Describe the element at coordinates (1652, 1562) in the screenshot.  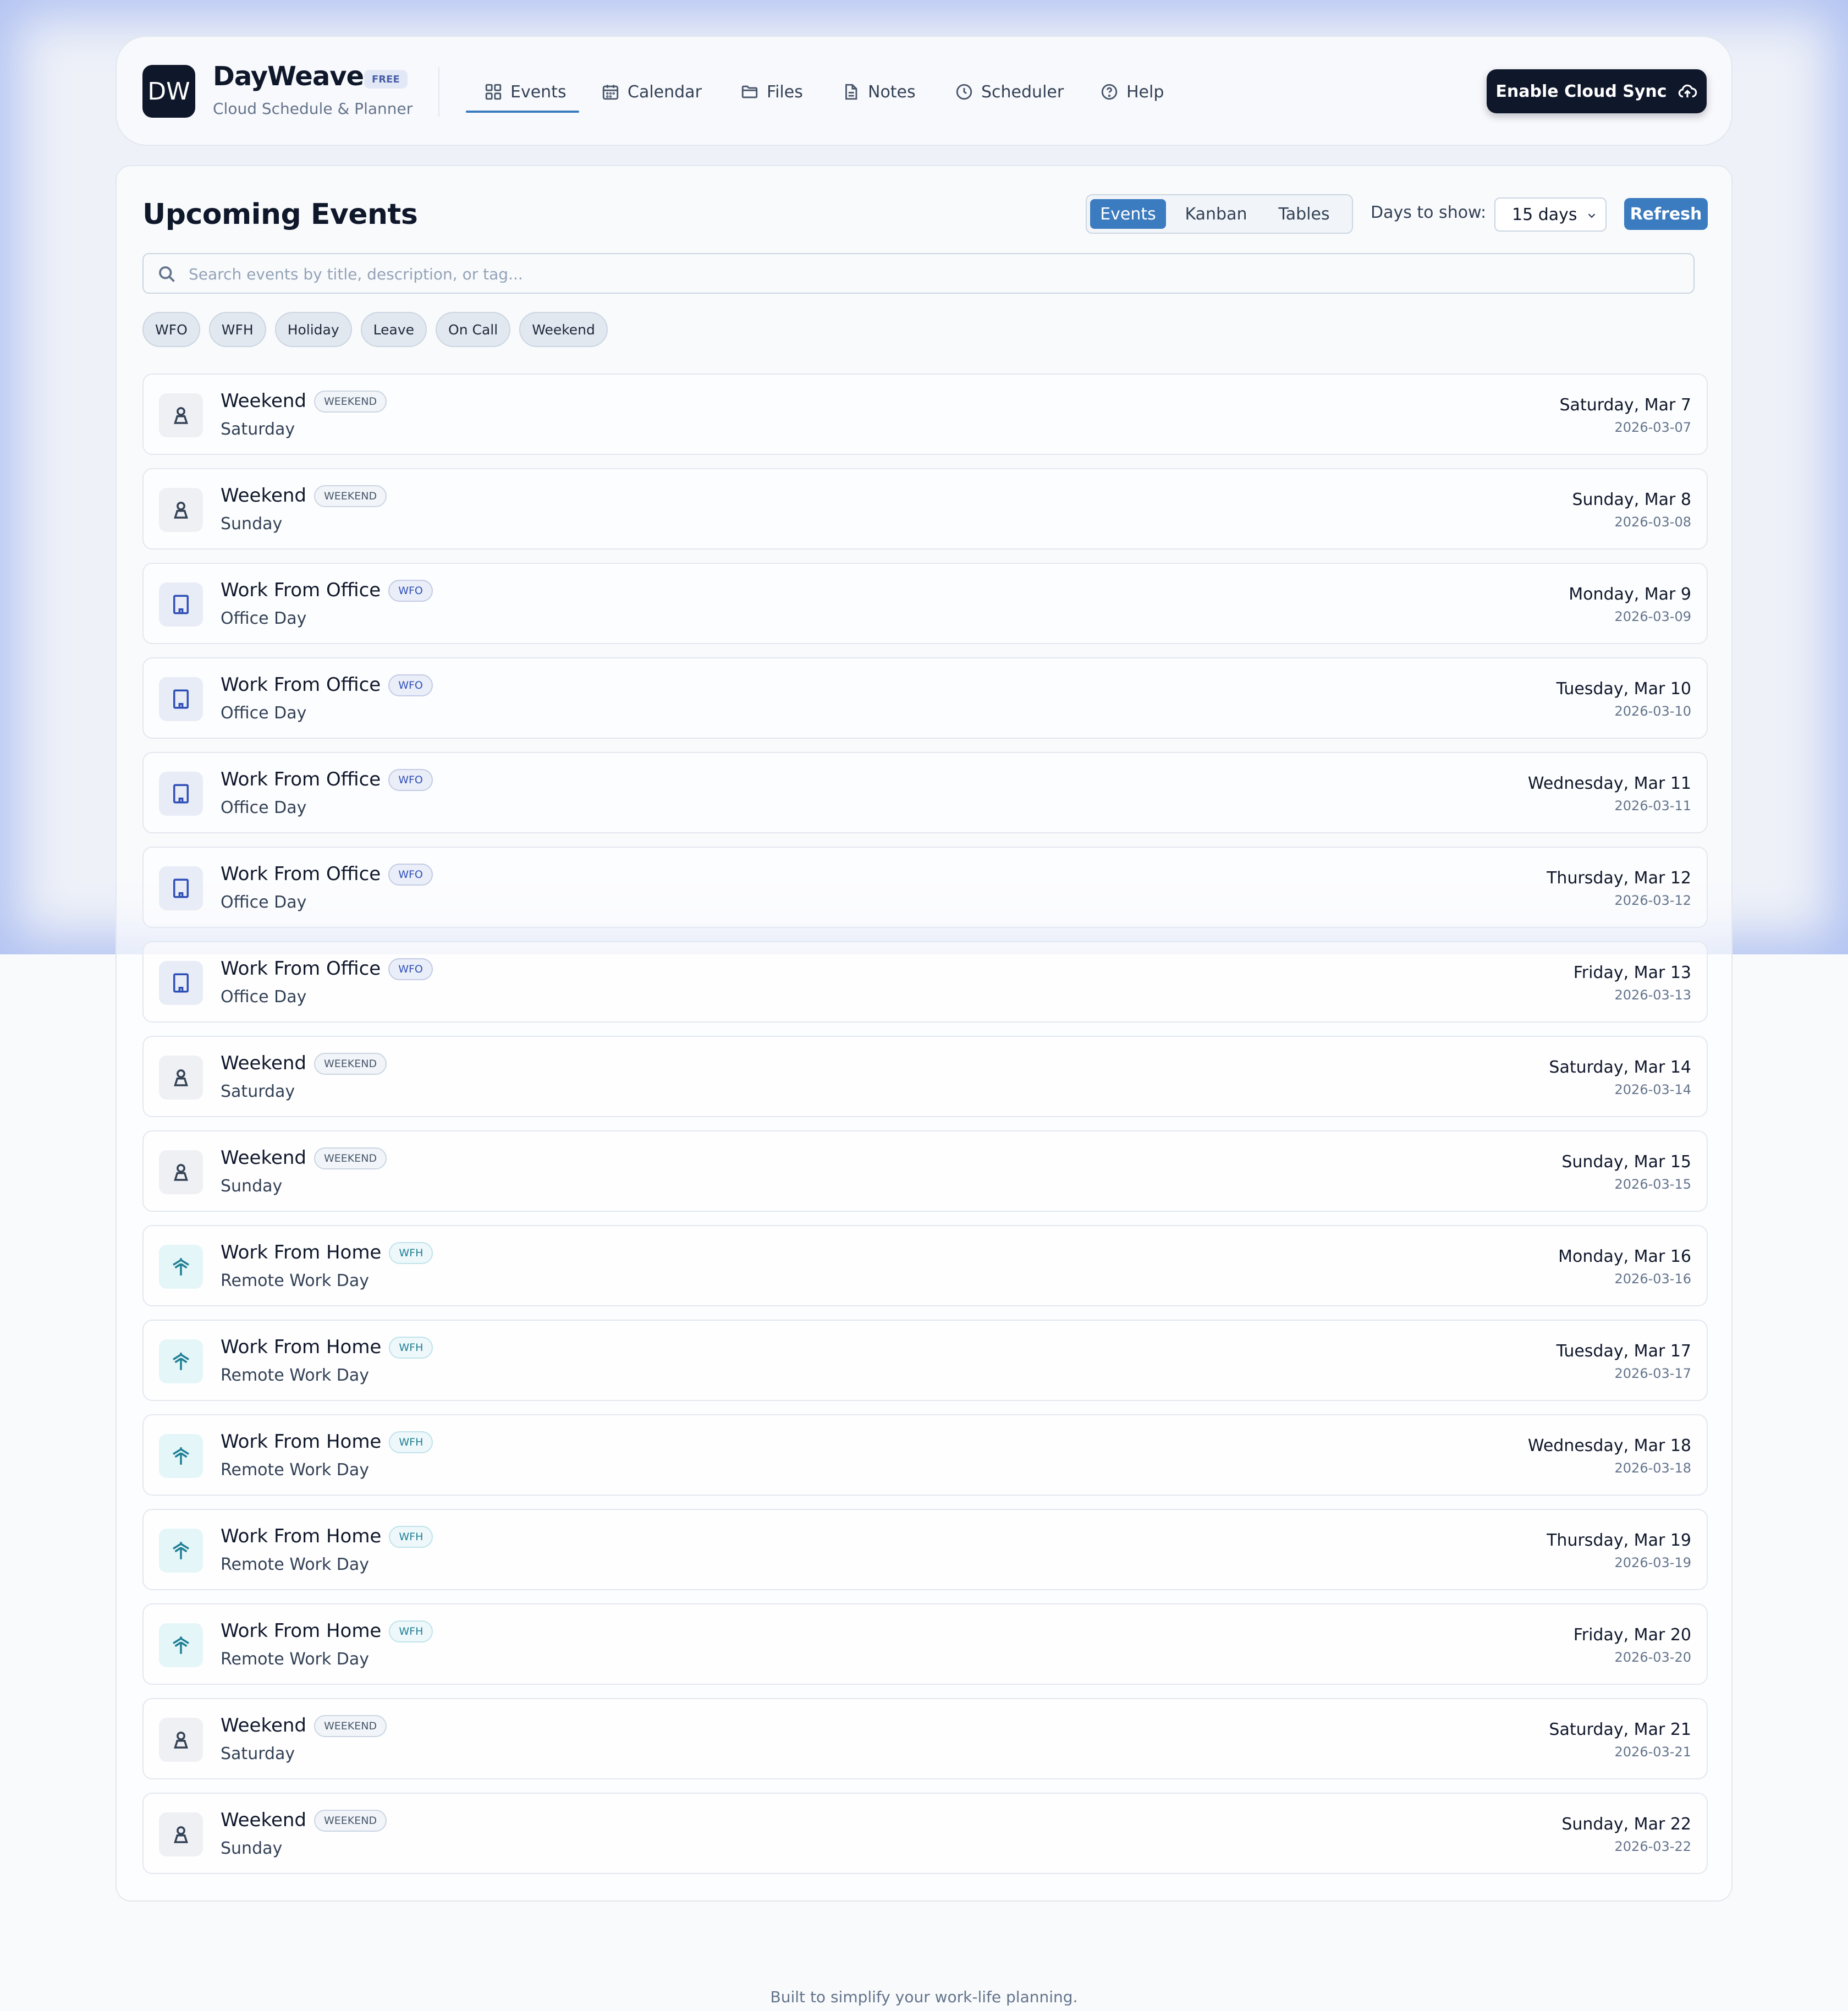
I see `event-iso-date: 2026-03-19` at that location.